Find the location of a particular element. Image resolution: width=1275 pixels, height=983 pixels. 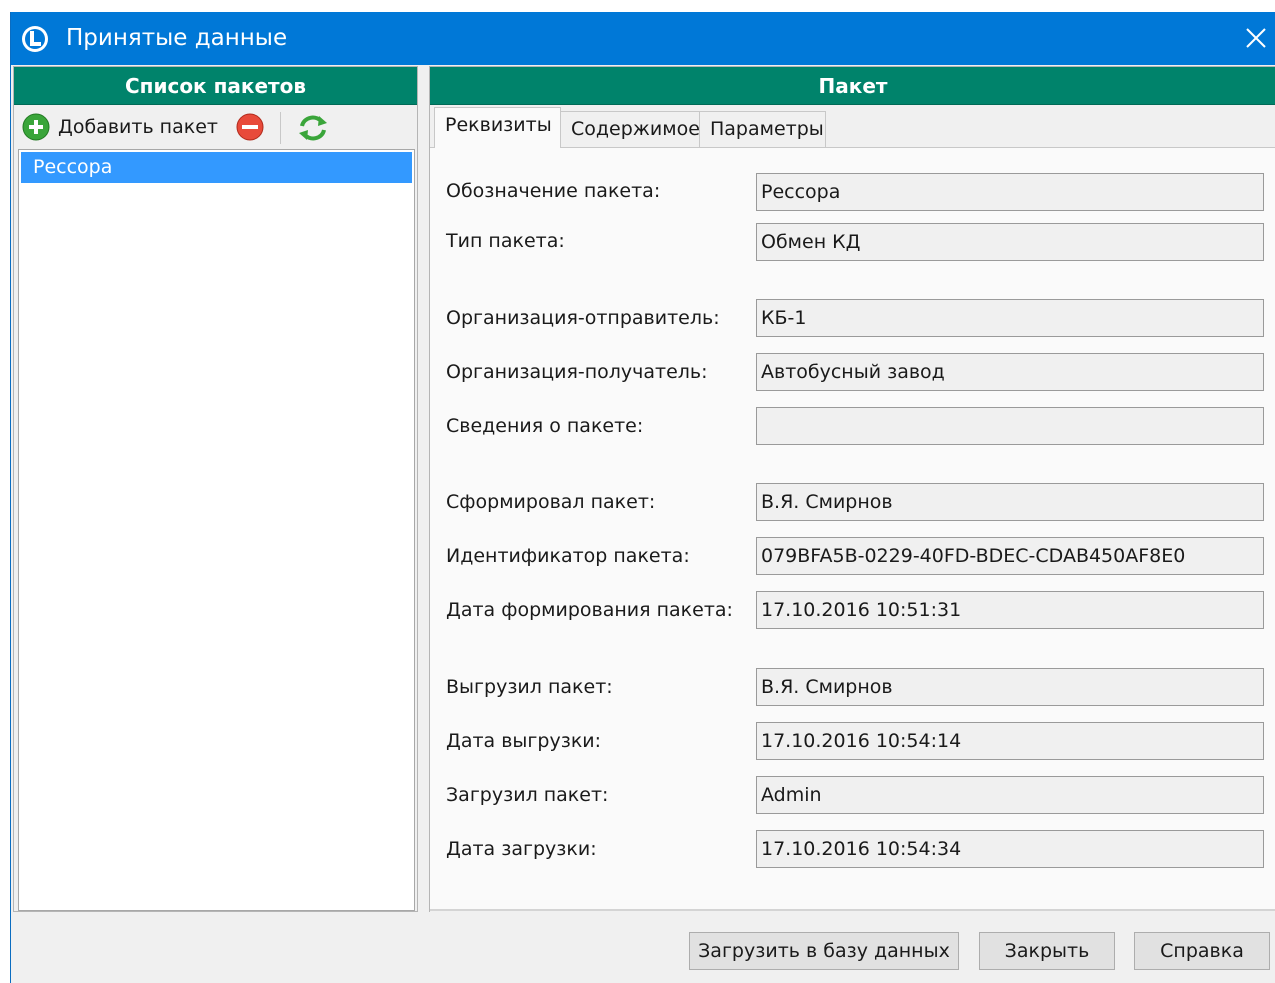

tab-parameters: Параметры is located at coordinates (762, 129).